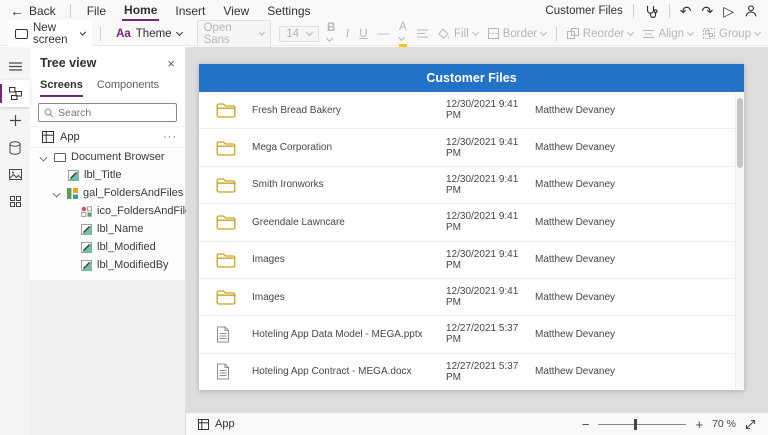 The image size is (768, 435). What do you see at coordinates (15, 201) in the screenshot?
I see `advanced-tools-icon` at bounding box center [15, 201].